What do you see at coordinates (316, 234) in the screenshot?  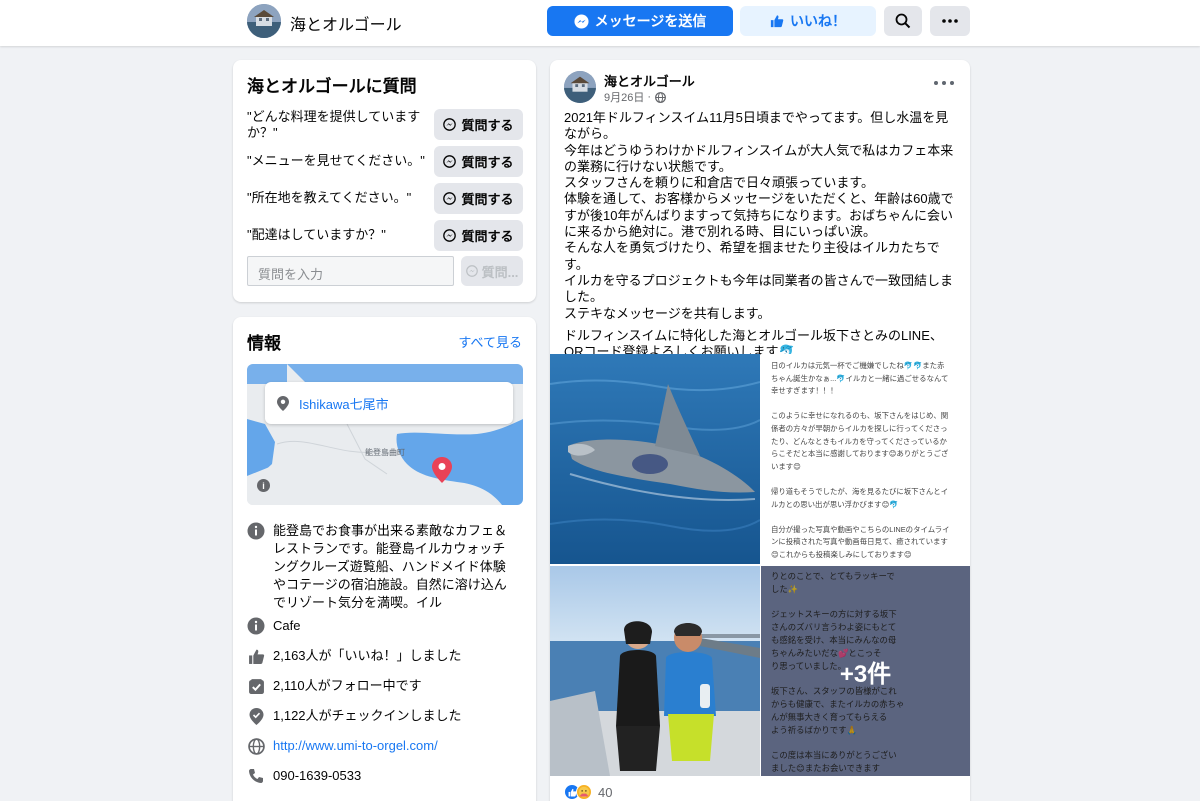 I see `question-text: "配達はしていますか？"` at bounding box center [316, 234].